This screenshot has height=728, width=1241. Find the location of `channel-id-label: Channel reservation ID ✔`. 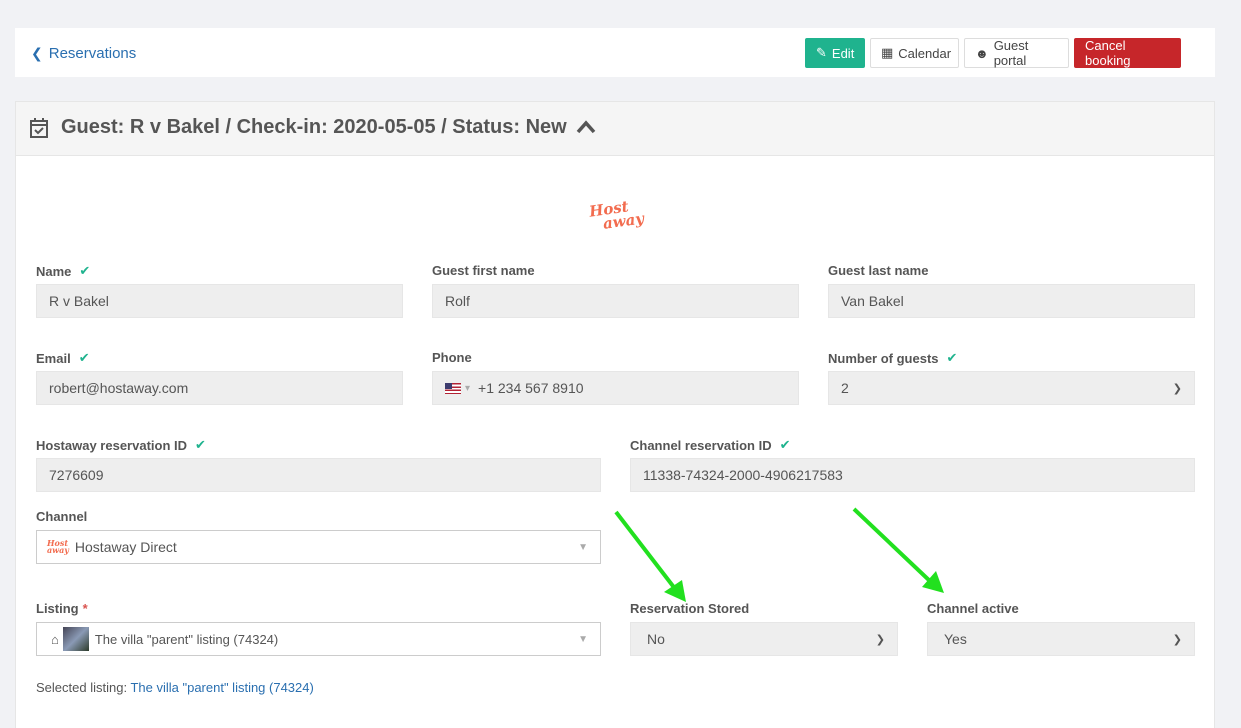

channel-id-label: Channel reservation ID ✔ is located at coordinates (710, 445).